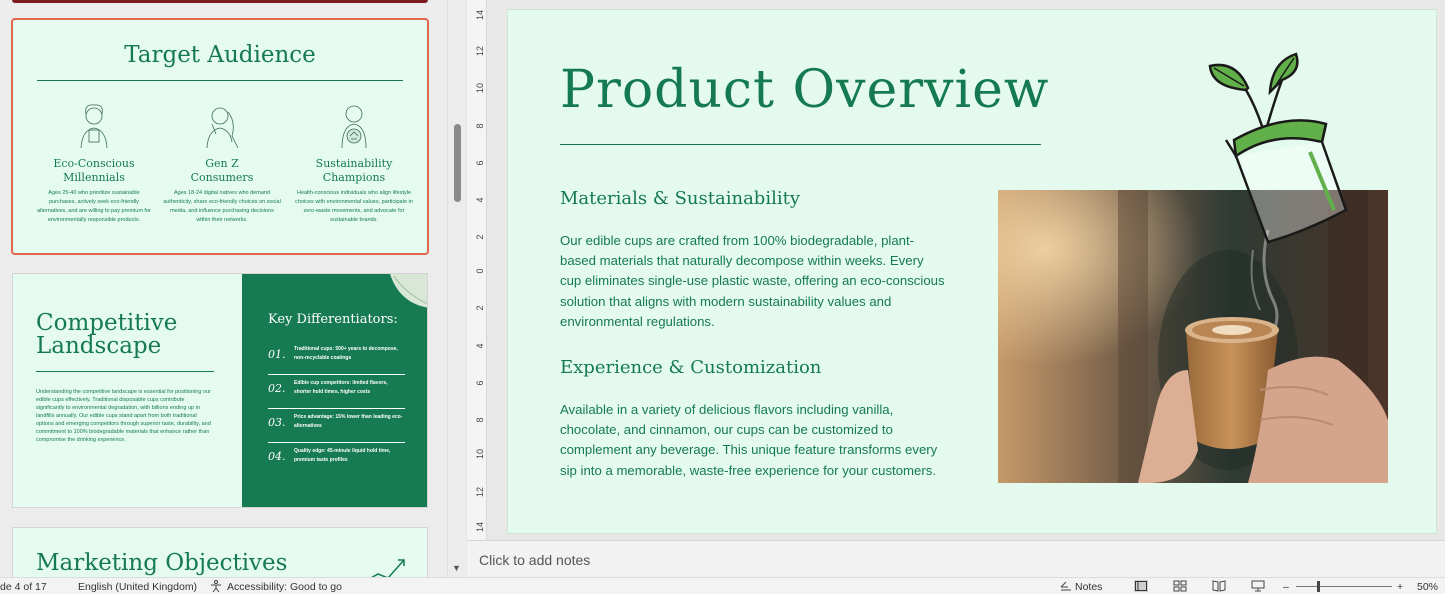 Image resolution: width=1445 pixels, height=594 pixels. Describe the element at coordinates (1141, 586) in the screenshot. I see `normal-view-icon` at that location.